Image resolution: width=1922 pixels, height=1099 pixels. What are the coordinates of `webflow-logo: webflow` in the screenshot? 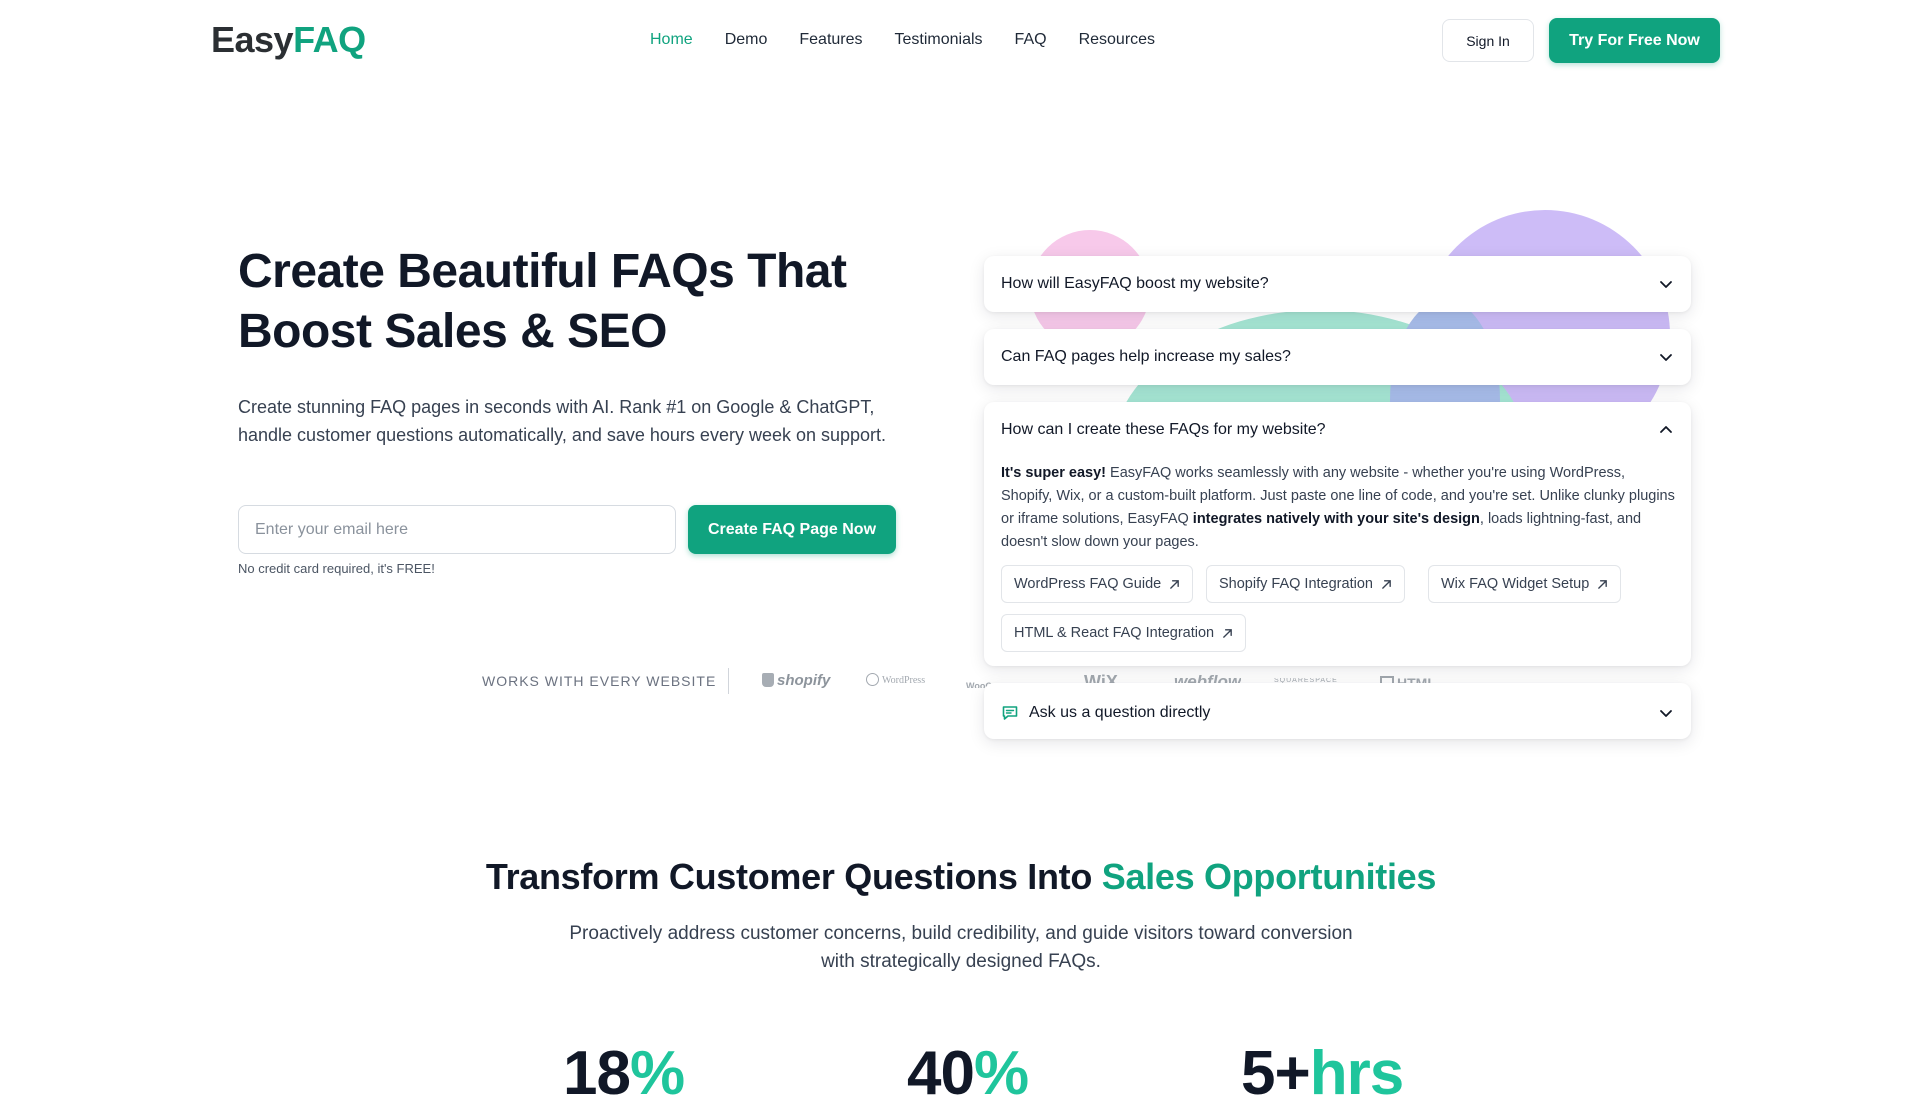 It's located at (1208, 677).